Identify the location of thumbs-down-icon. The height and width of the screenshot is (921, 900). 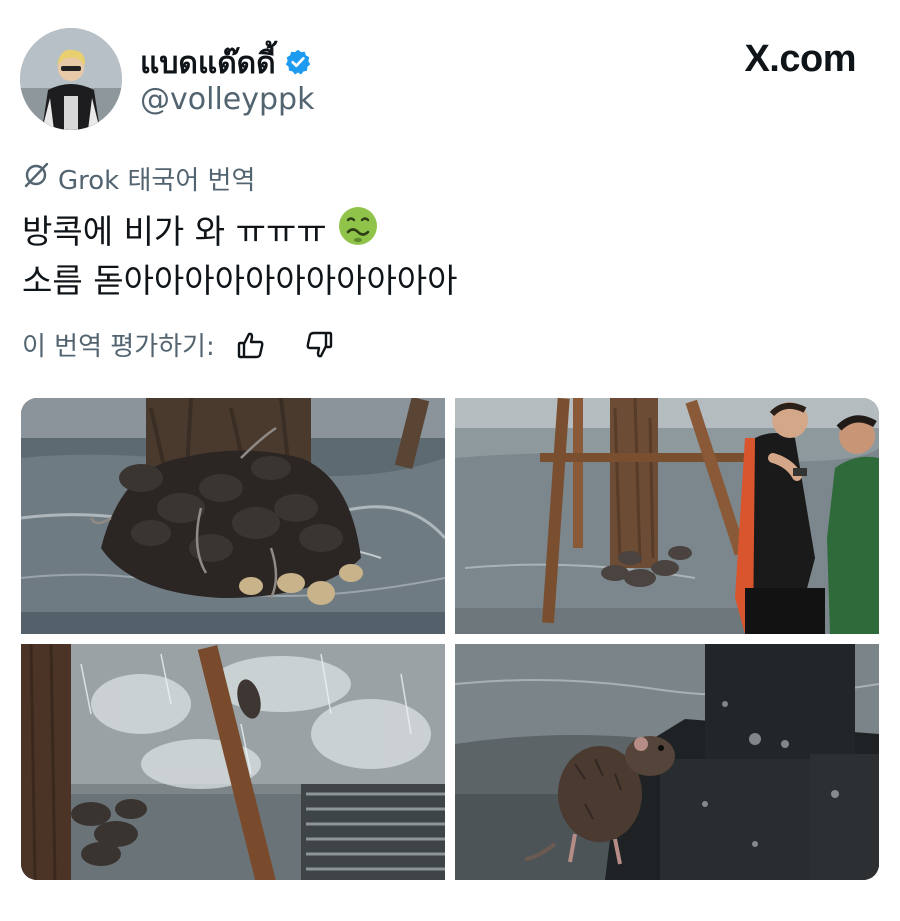
(319, 345).